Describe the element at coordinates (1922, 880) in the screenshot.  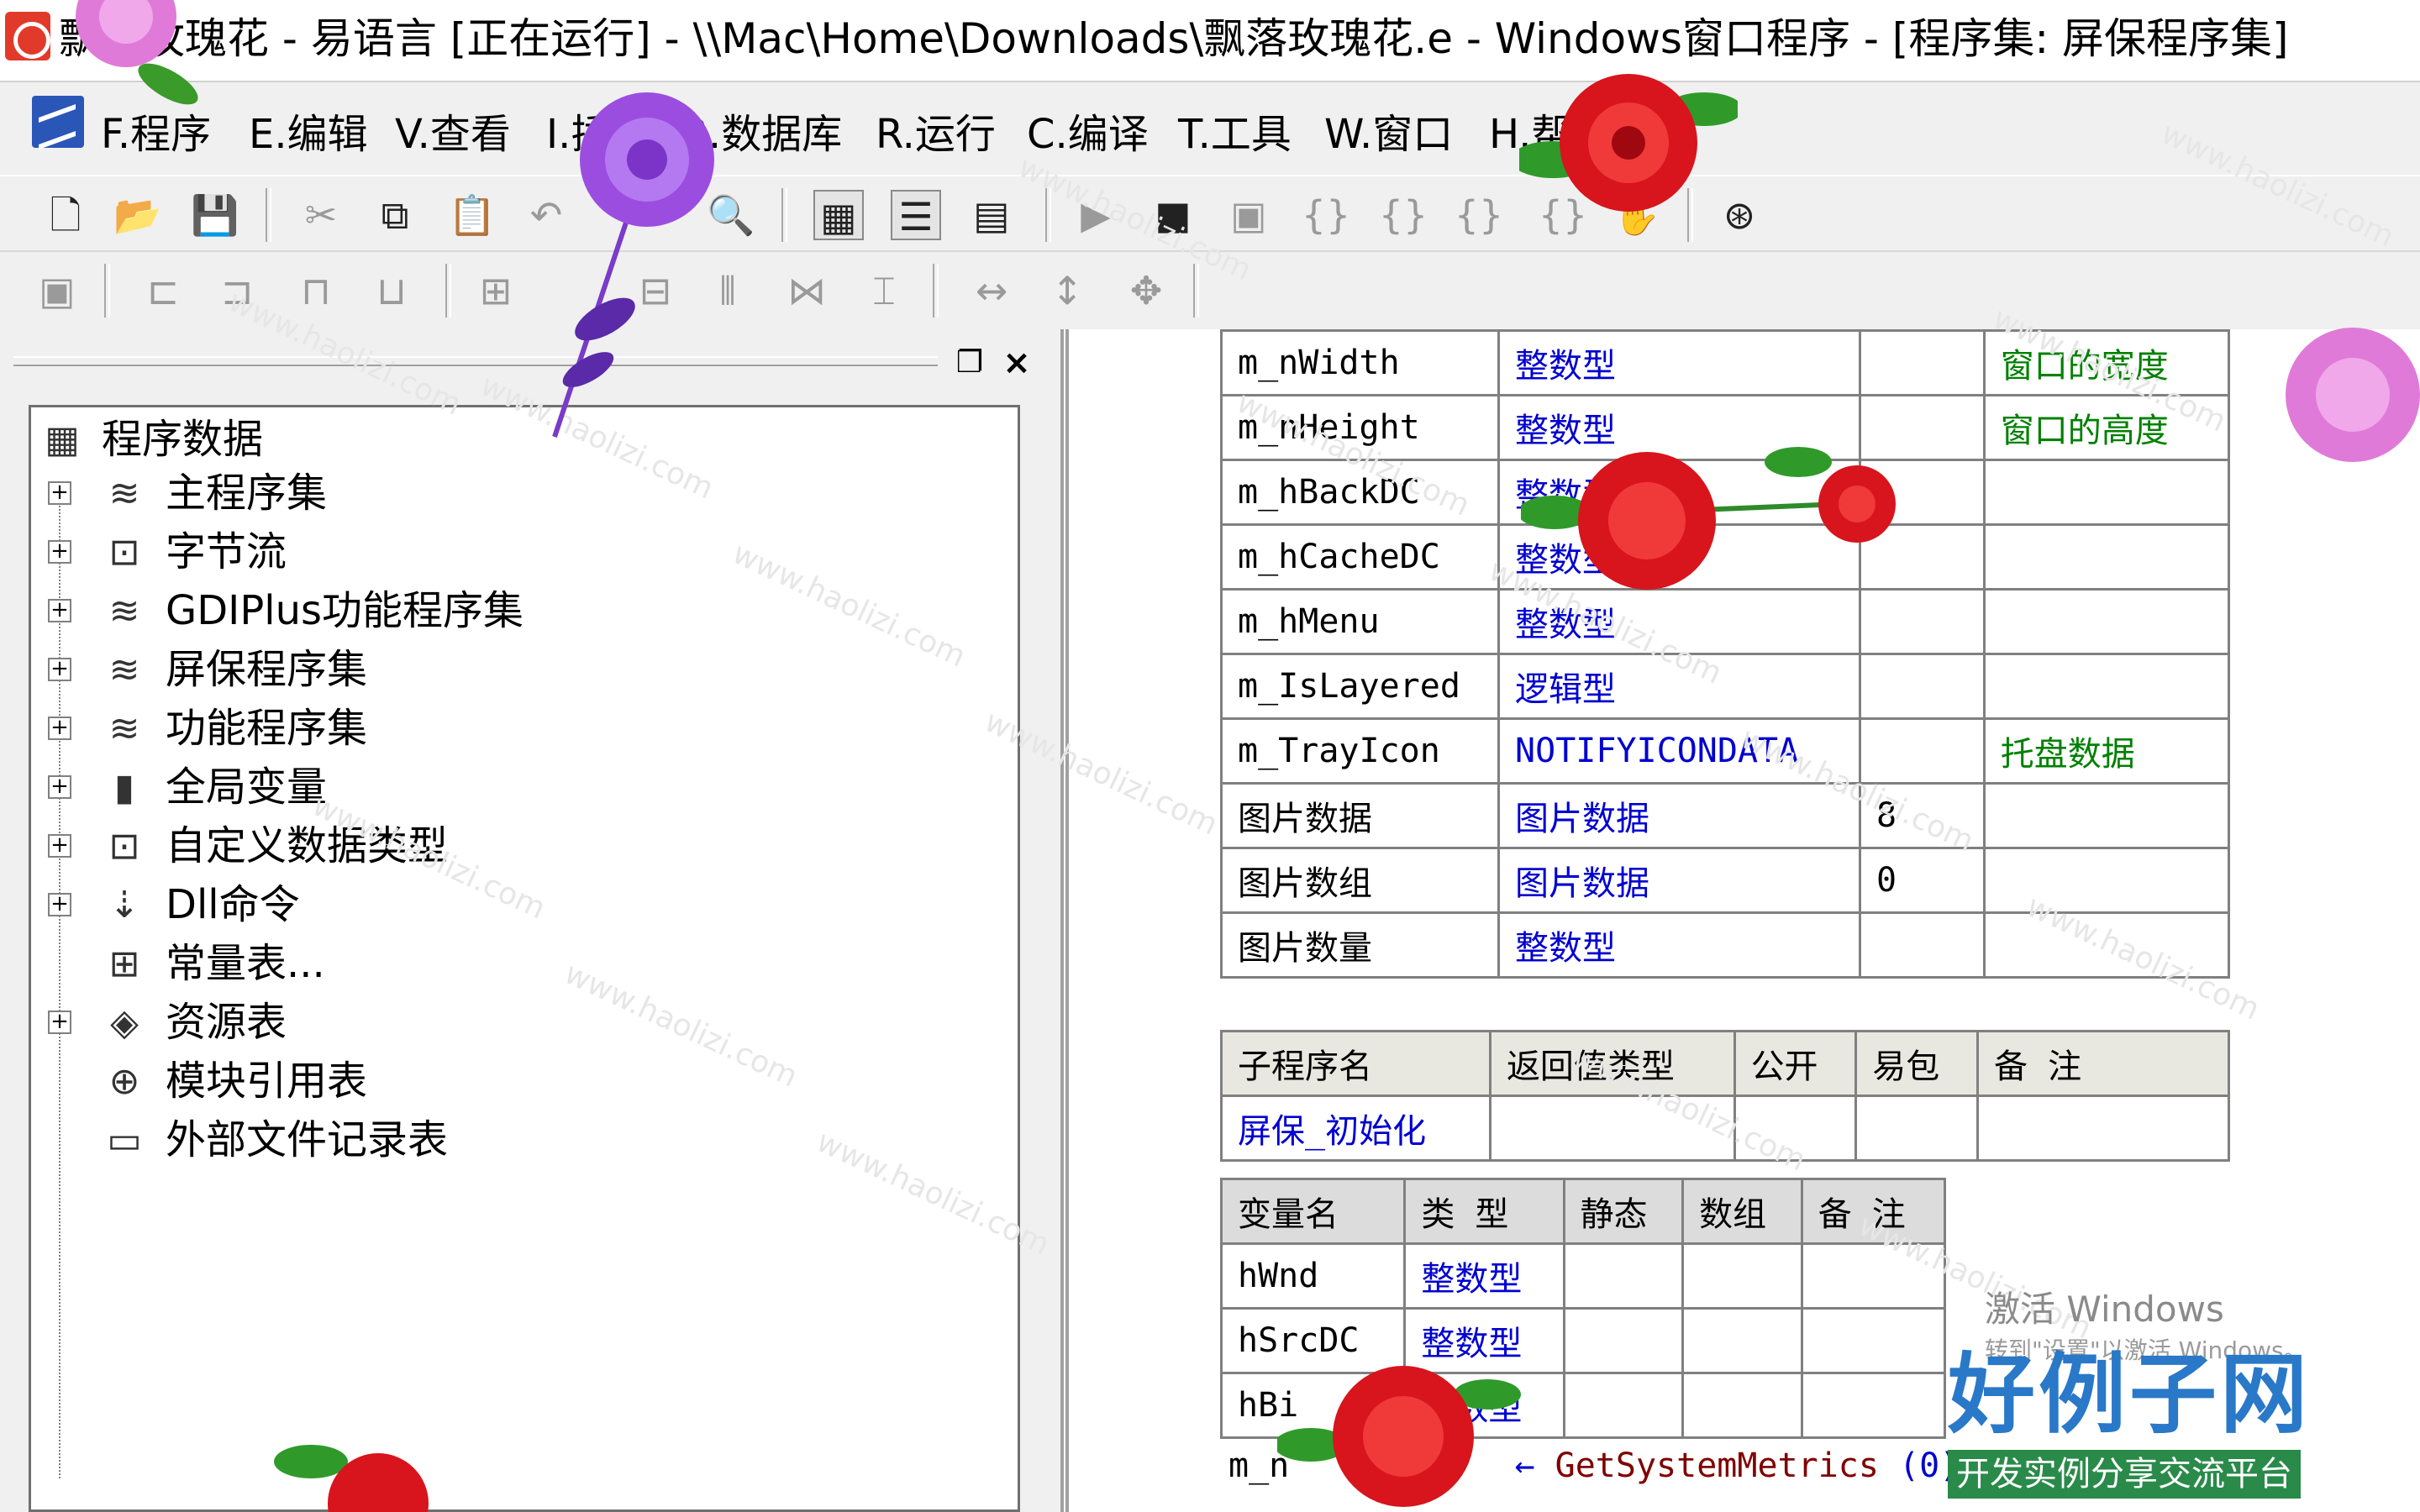
I see `var-array-cell: 0` at that location.